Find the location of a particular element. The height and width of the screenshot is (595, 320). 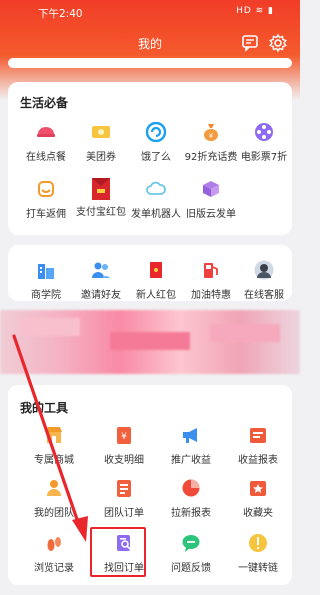

life-item-movie: 电影票7折 is located at coordinates (264, 145).